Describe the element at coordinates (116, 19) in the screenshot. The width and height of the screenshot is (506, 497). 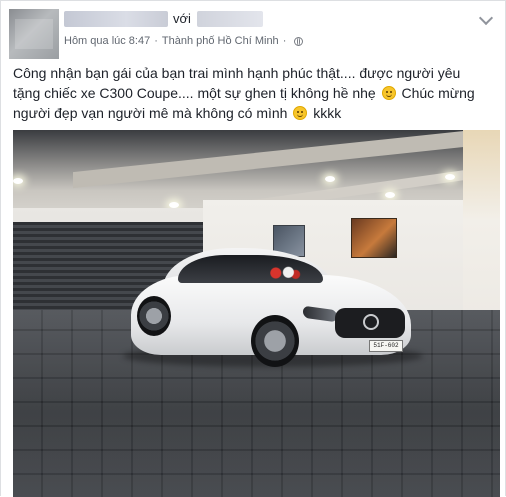
I see `author-name-blurred` at that location.